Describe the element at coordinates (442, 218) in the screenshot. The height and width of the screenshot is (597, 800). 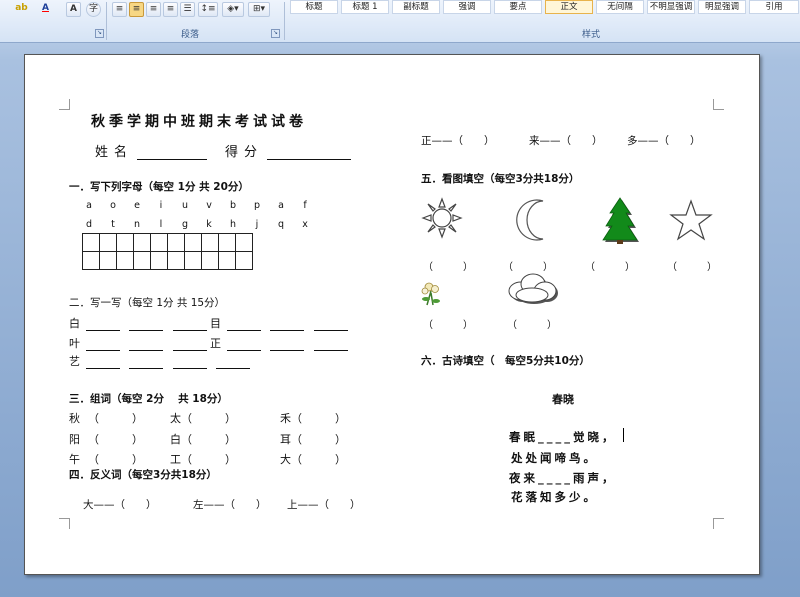
I see `sun-icon` at that location.